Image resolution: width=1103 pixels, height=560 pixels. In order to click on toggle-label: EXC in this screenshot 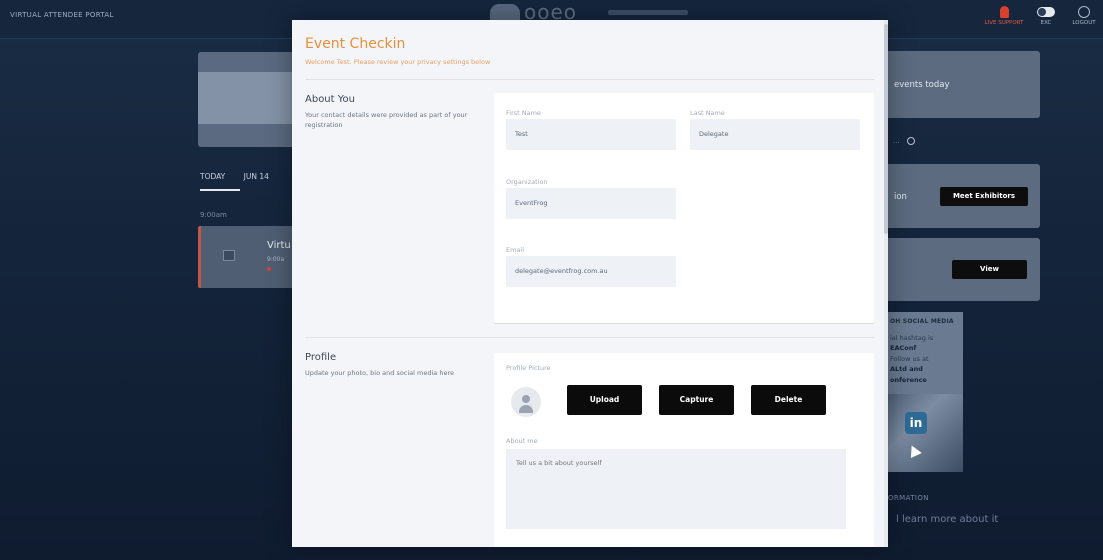, I will do `click(1046, 23)`.